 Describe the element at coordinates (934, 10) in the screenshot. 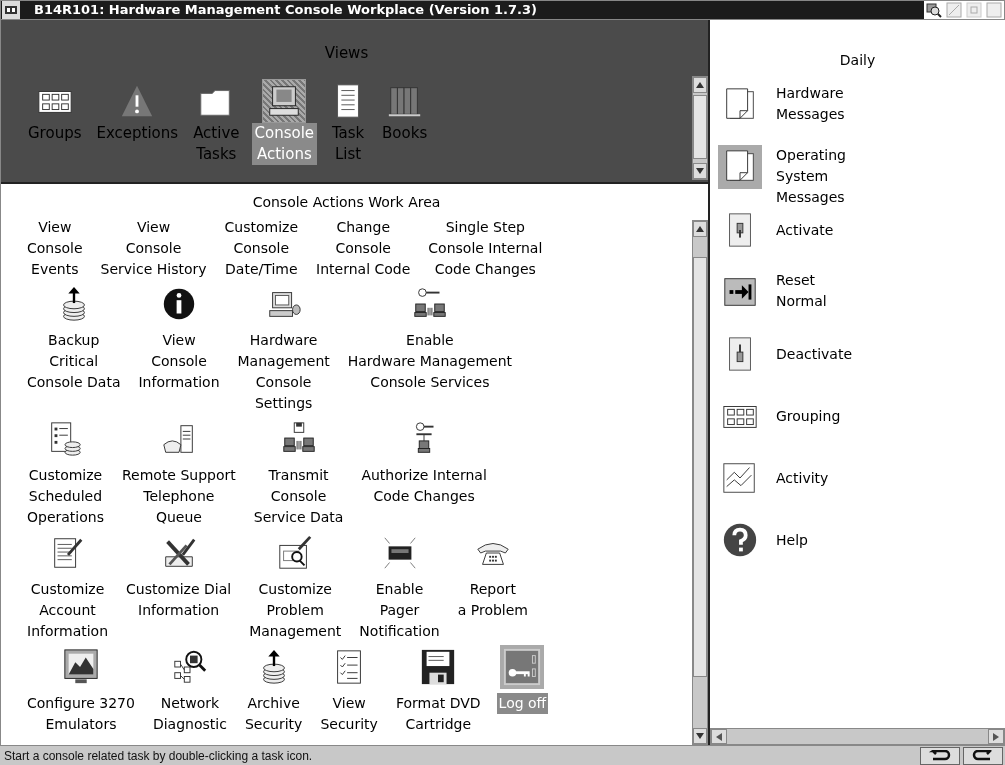

I see `search-icon` at that location.